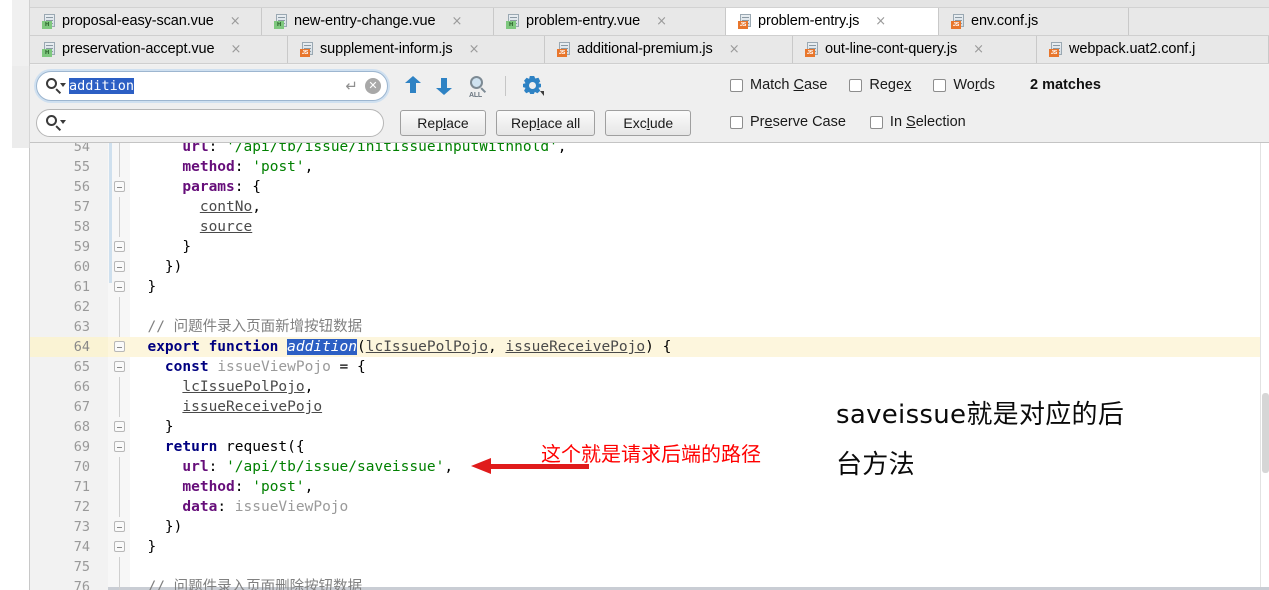 The image size is (1269, 590). Describe the element at coordinates (1265, 433) in the screenshot. I see `scrollbar-thumb` at that location.